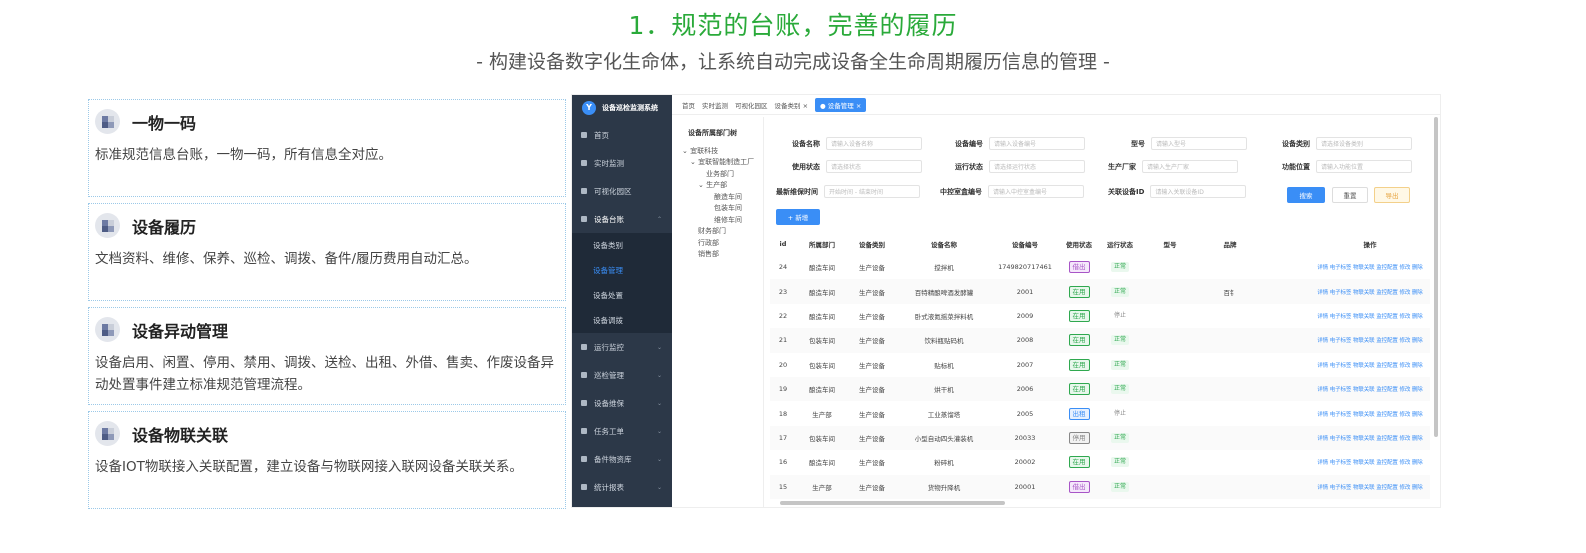 The image size is (1586, 553). I want to click on search-button: 搜索, so click(1306, 195).